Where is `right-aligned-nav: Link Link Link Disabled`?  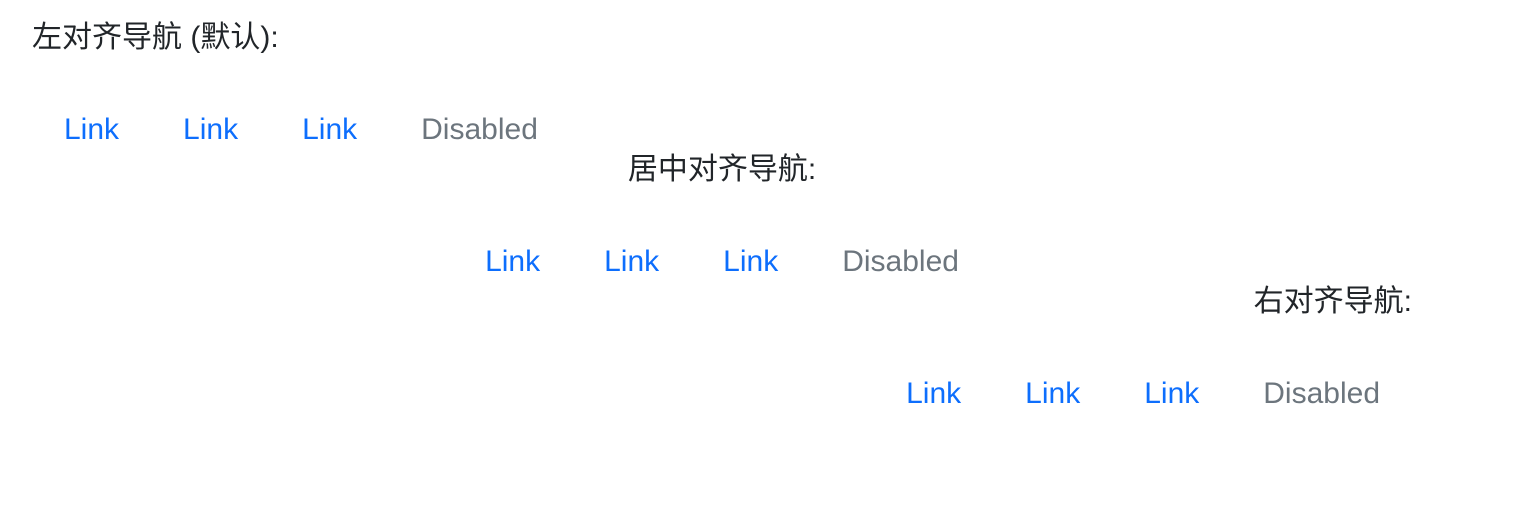 right-aligned-nav: Link Link Link Disabled is located at coordinates (722, 394).